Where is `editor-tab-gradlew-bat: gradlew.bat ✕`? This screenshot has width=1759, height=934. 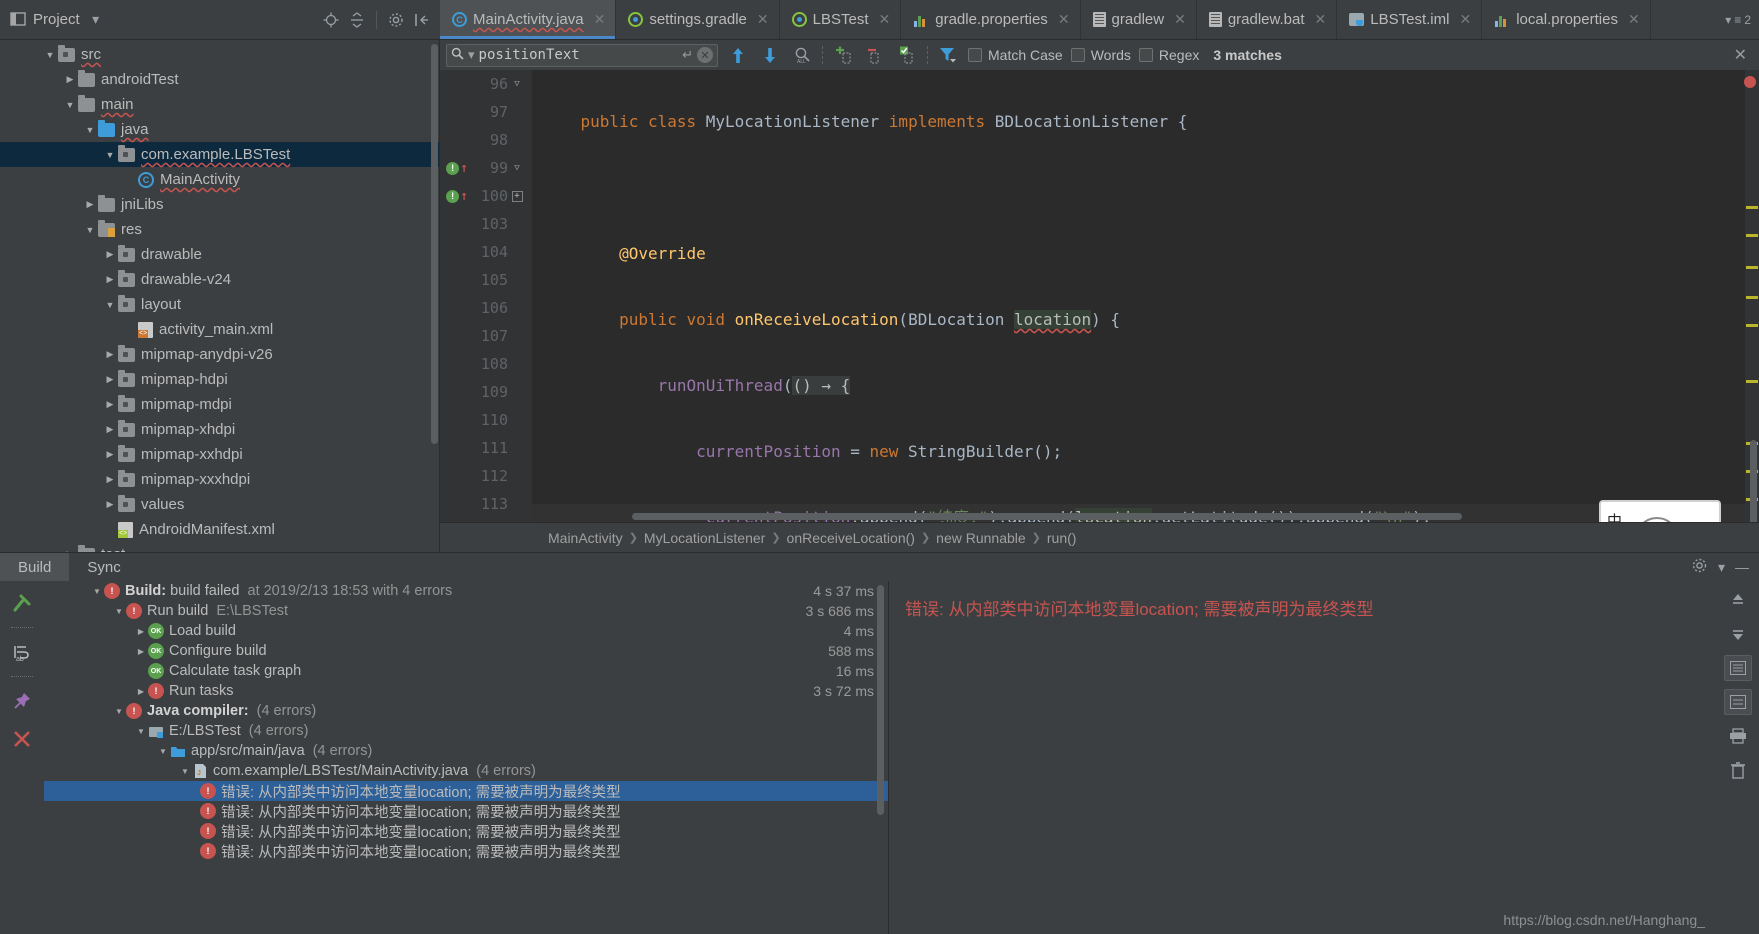 editor-tab-gradlew-bat: gradlew.bat ✕ is located at coordinates (1267, 19).